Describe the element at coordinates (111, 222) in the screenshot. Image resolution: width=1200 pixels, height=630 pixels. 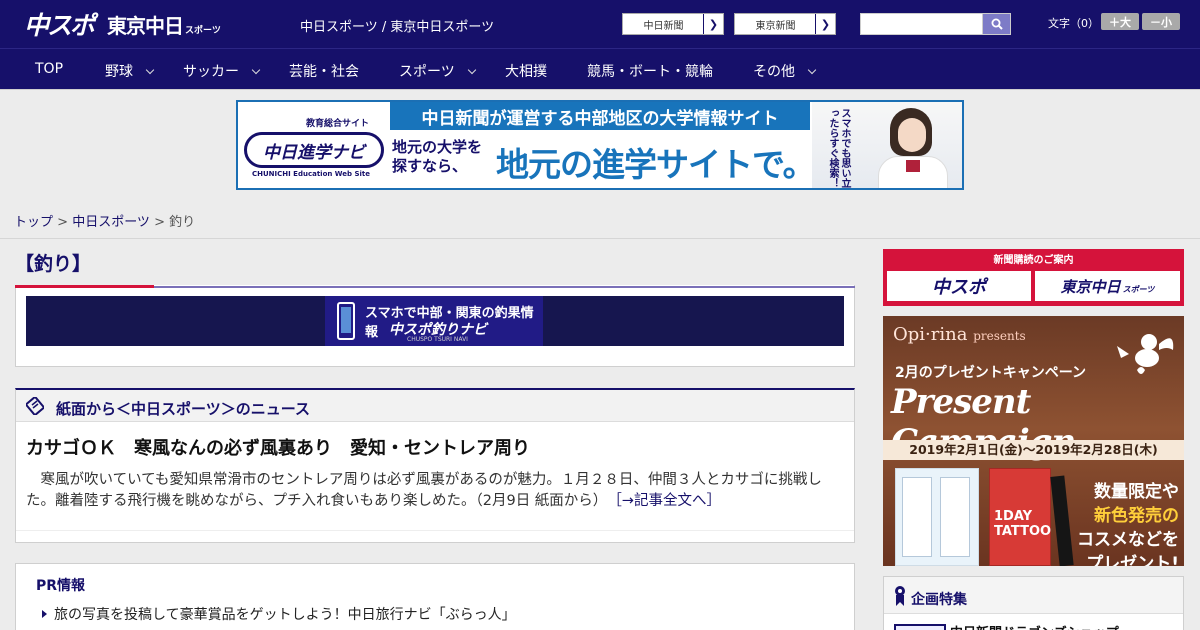
I see `breadcrumb-section-link: 中日スポーツ` at that location.